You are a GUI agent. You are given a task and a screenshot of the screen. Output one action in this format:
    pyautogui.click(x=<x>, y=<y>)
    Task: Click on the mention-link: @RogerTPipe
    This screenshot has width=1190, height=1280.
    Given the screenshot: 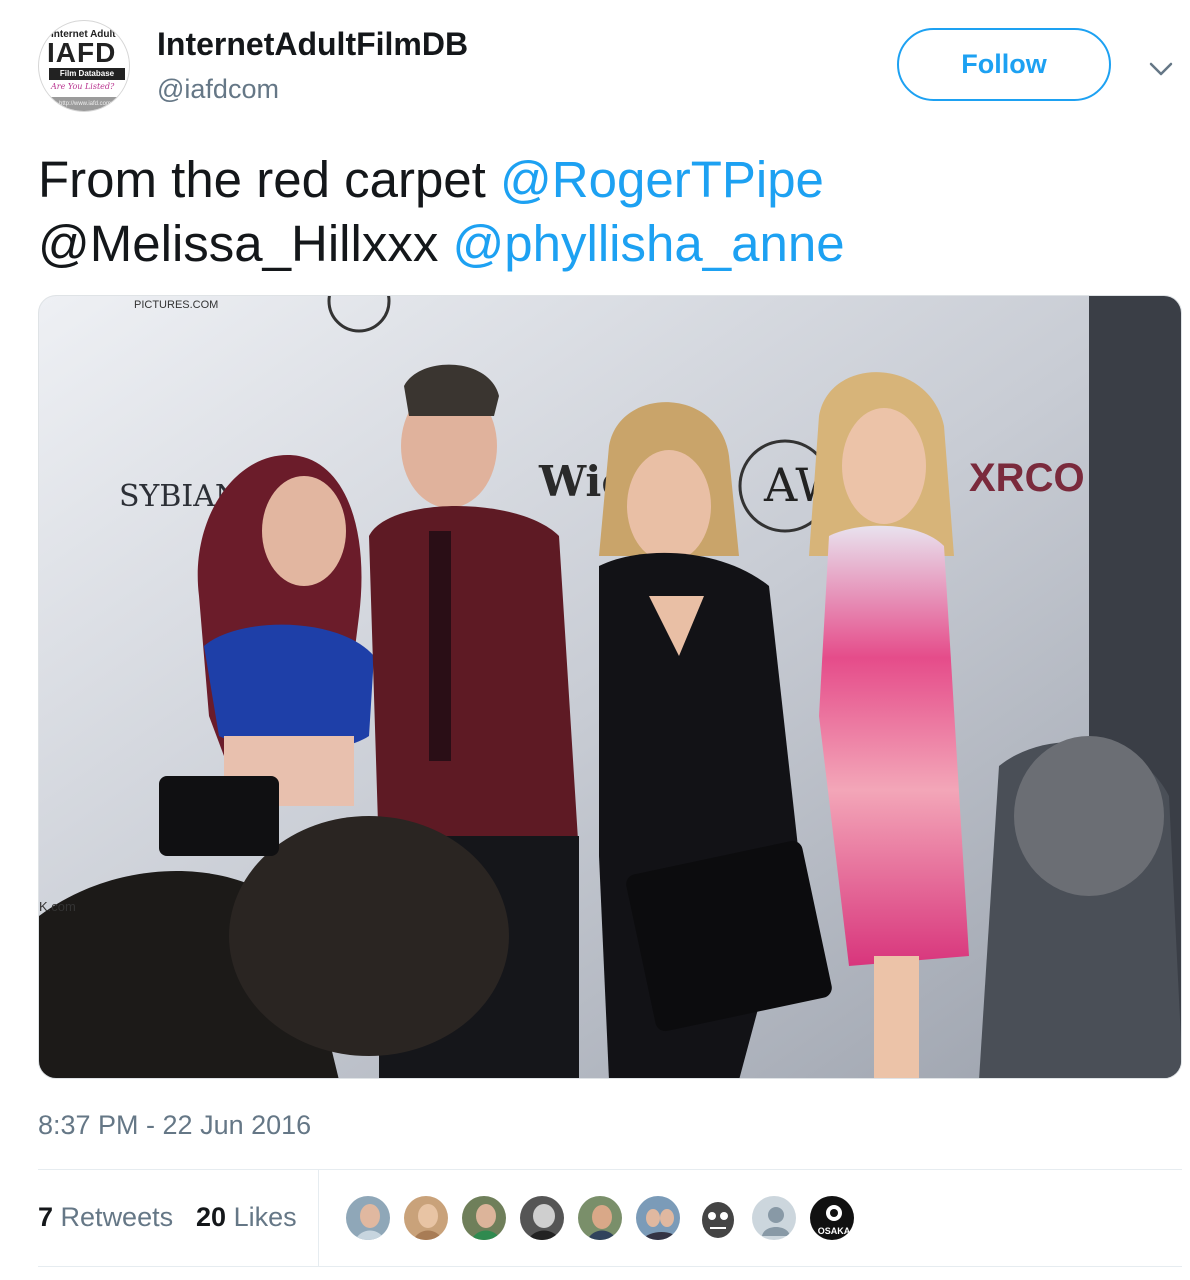 What is the action you would take?
    pyautogui.click(x=662, y=179)
    